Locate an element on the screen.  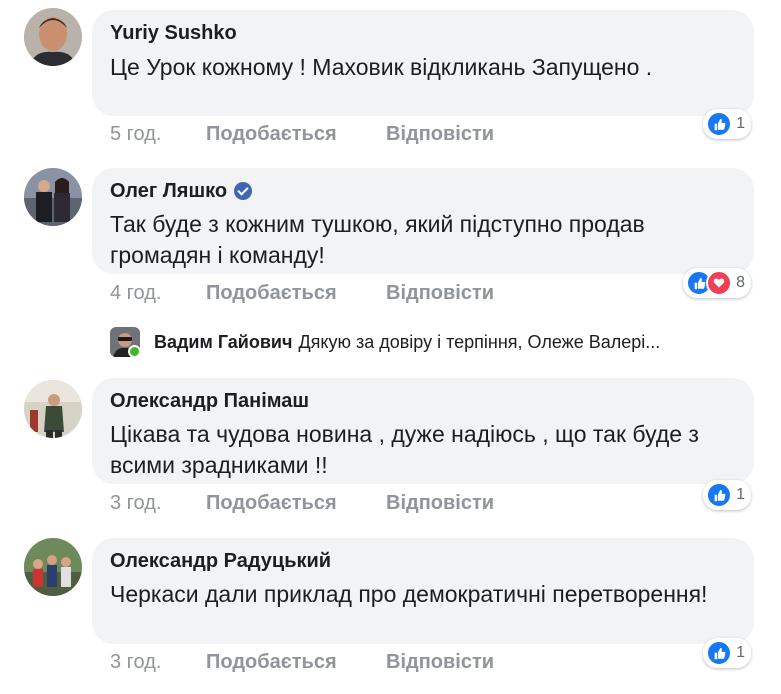
reactions-badge: 8 is located at coordinates (717, 283).